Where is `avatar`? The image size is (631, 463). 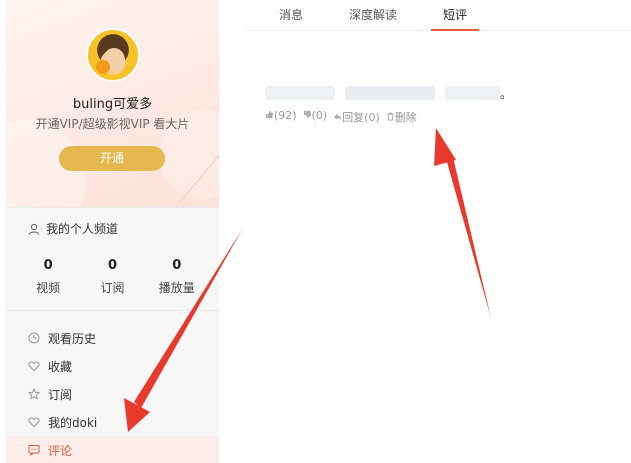 avatar is located at coordinates (113, 55).